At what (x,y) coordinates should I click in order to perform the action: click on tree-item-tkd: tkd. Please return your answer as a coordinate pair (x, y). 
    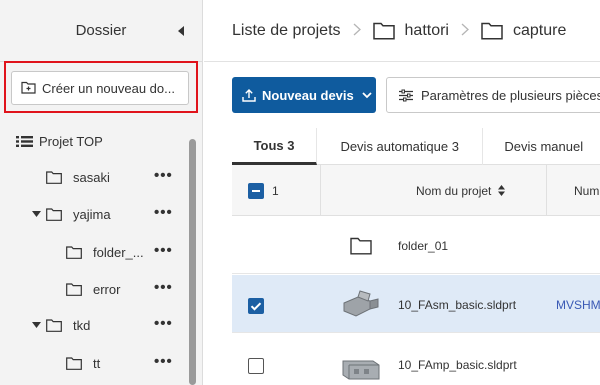
    Looking at the image, I should click on (61, 325).